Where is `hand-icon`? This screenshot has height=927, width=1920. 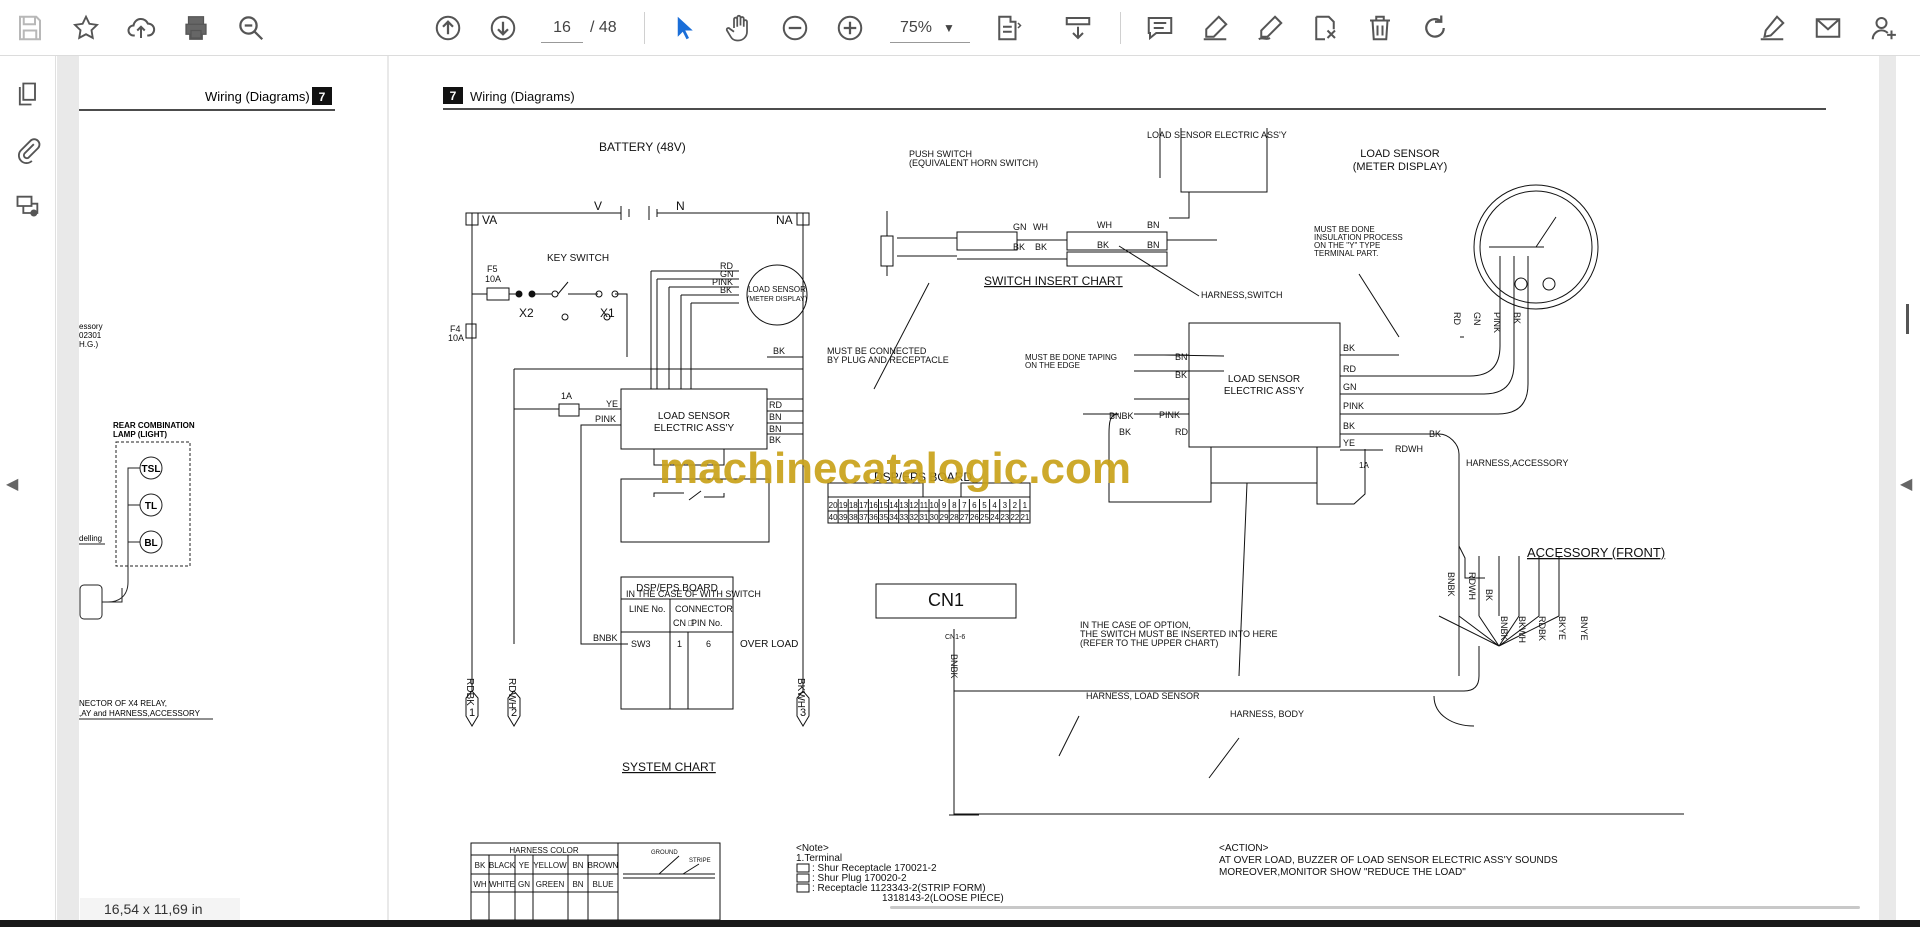 hand-icon is located at coordinates (739, 28).